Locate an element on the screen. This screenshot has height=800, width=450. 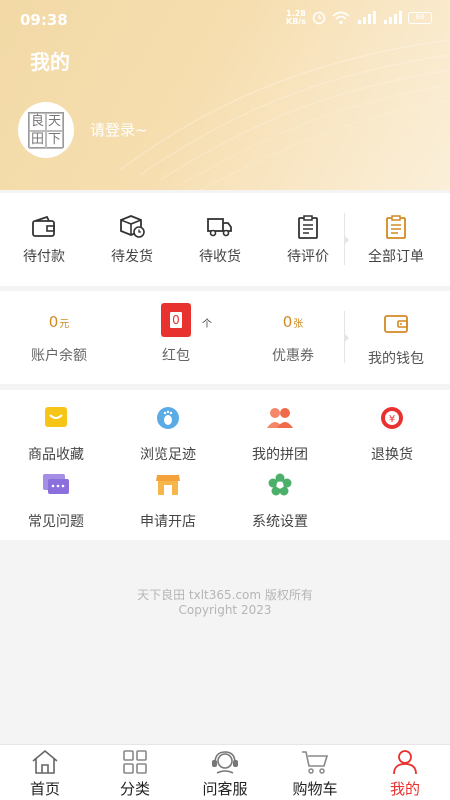
balance-value: 0元 is located at coordinates (59, 322).